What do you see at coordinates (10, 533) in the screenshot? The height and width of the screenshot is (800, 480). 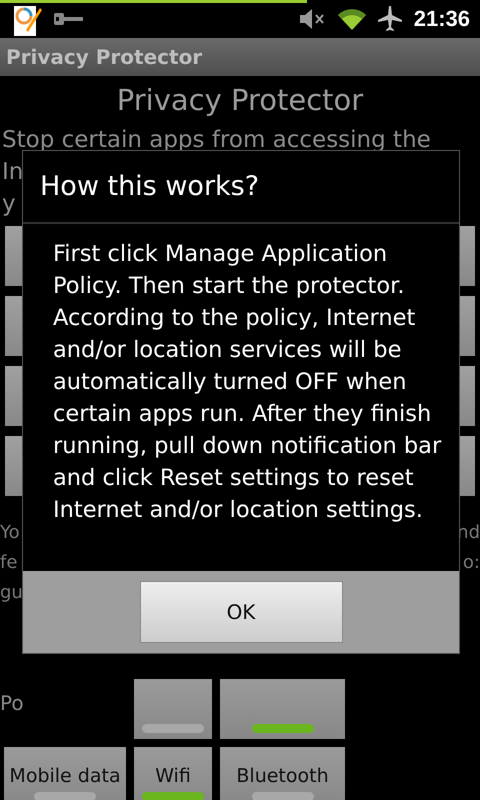 I see `feedback-text: Yo` at bounding box center [10, 533].